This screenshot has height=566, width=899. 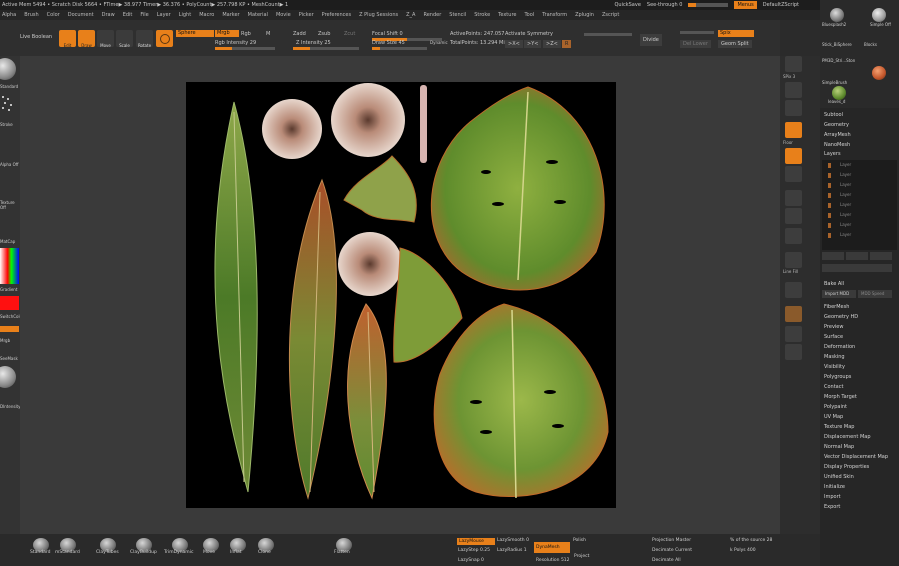 I want to click on divide-button: Divide, so click(x=651, y=40).